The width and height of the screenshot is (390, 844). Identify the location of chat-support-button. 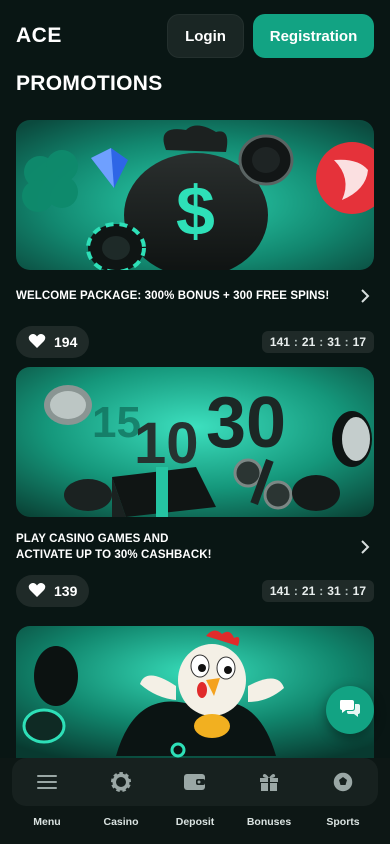
(350, 710).